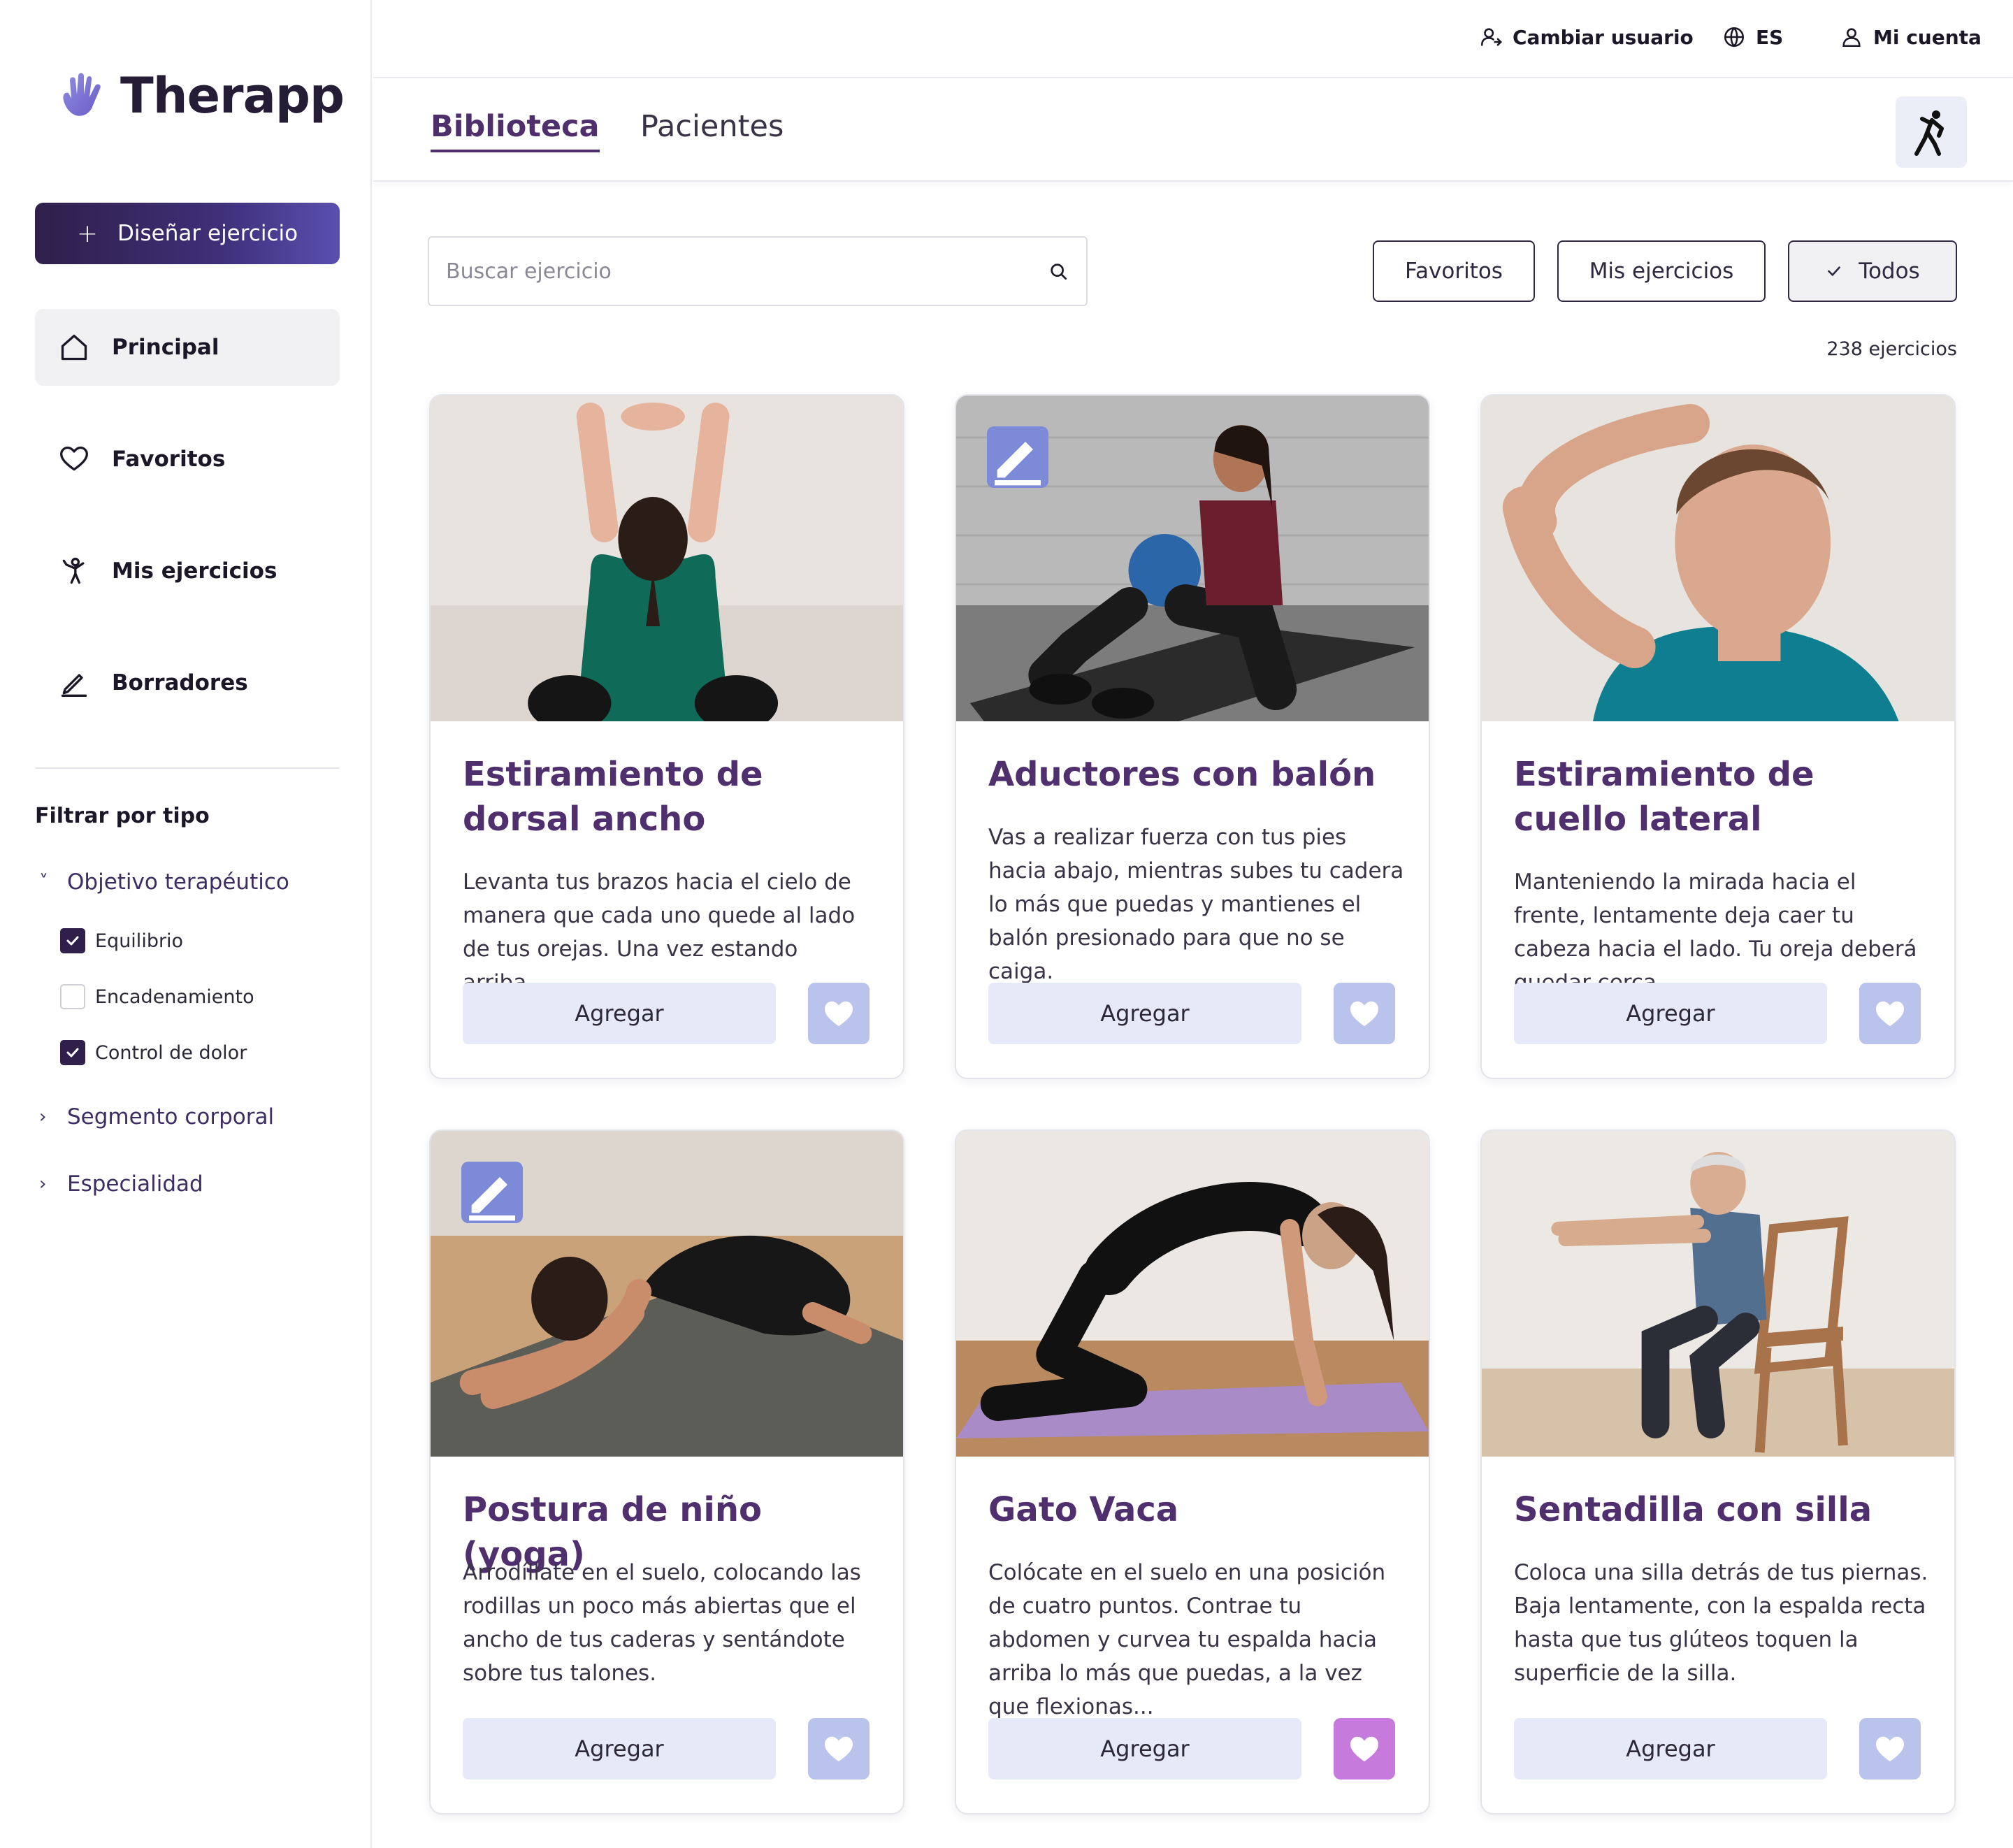 The height and width of the screenshot is (1848, 2013). Describe the element at coordinates (1852, 38) in the screenshot. I see `user-icon` at that location.